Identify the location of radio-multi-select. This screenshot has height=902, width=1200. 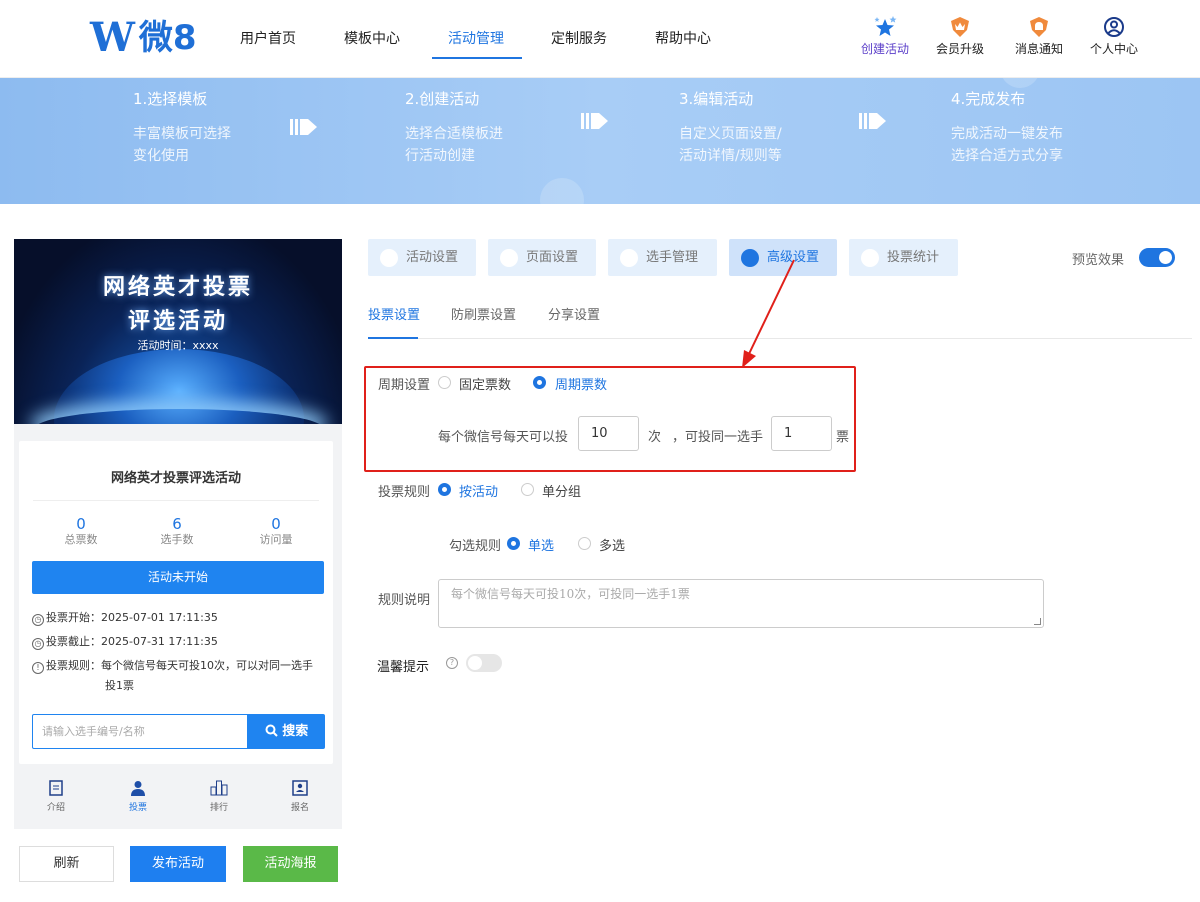
(584, 543).